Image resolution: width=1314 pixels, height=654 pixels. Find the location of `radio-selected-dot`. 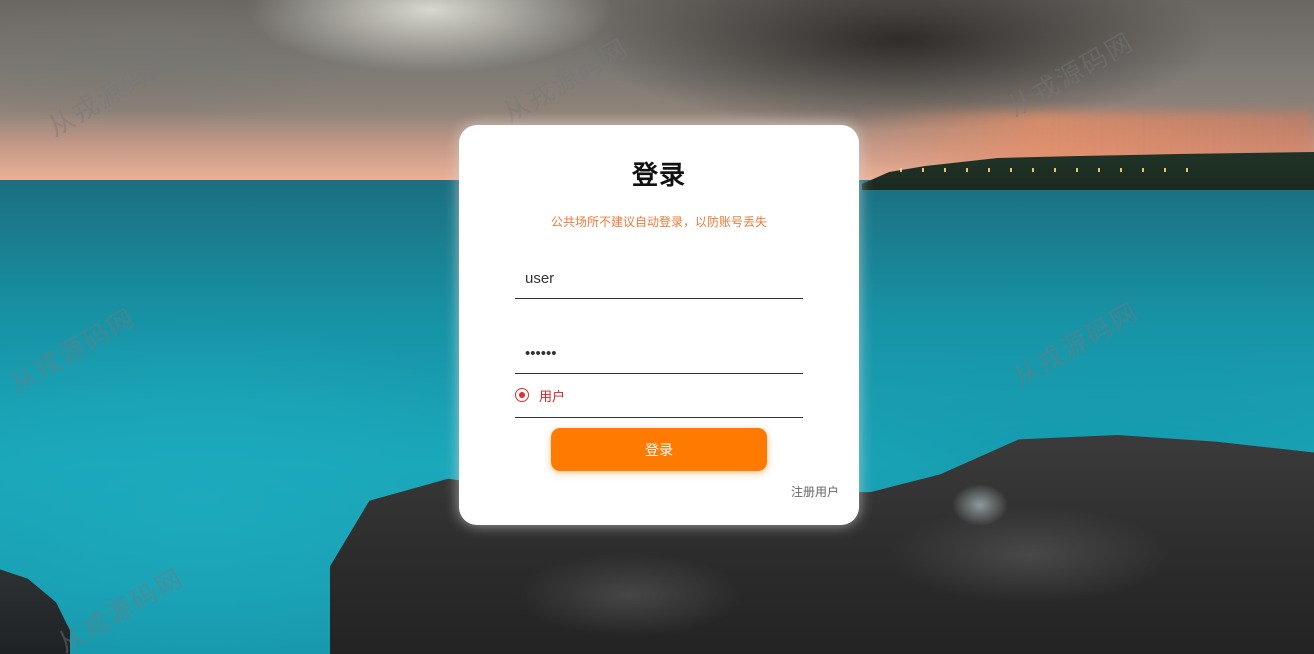

radio-selected-dot is located at coordinates (522, 395).